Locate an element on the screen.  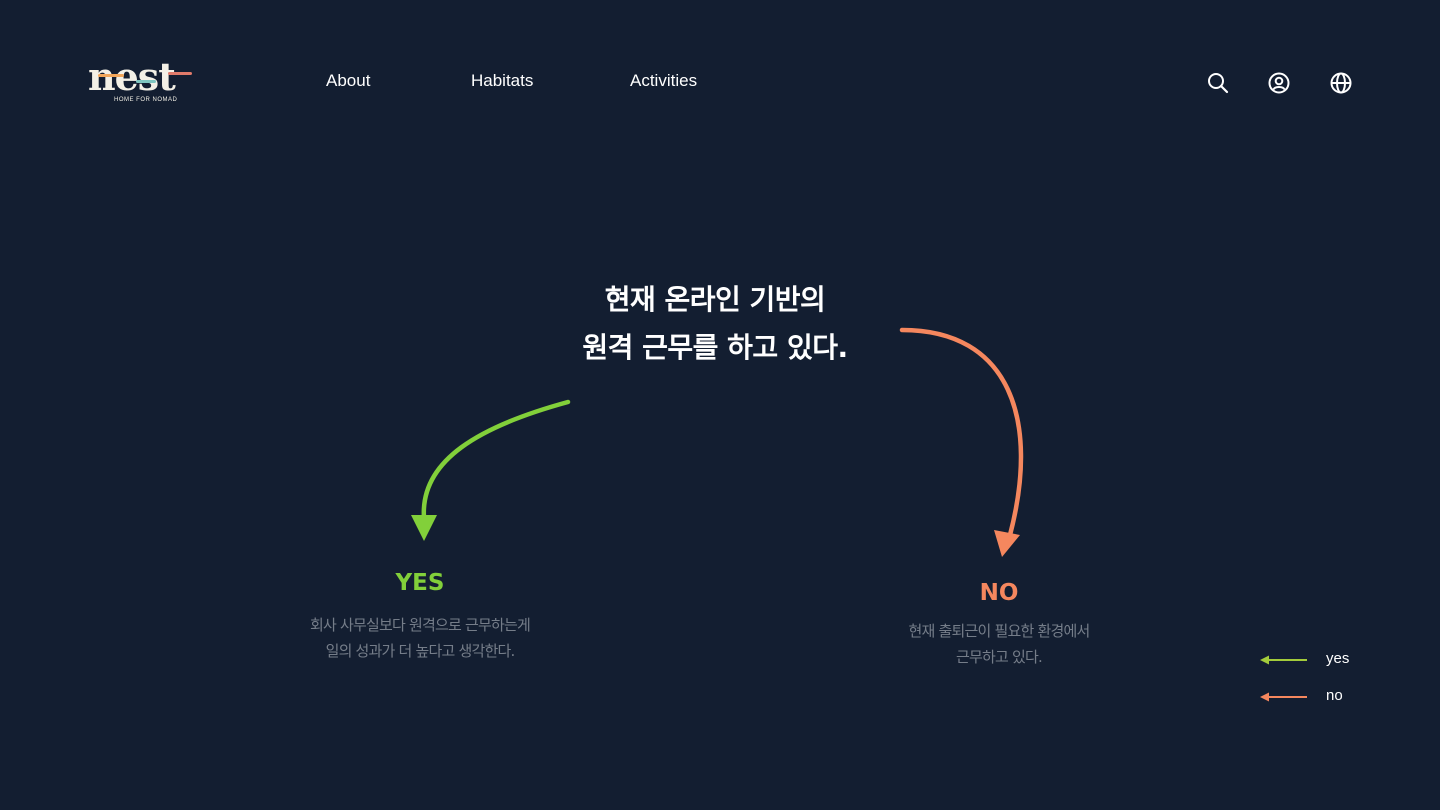
yes-description-line-1: 회사 사무실보다 원격으로 근무하는게 is located at coordinates (420, 625).